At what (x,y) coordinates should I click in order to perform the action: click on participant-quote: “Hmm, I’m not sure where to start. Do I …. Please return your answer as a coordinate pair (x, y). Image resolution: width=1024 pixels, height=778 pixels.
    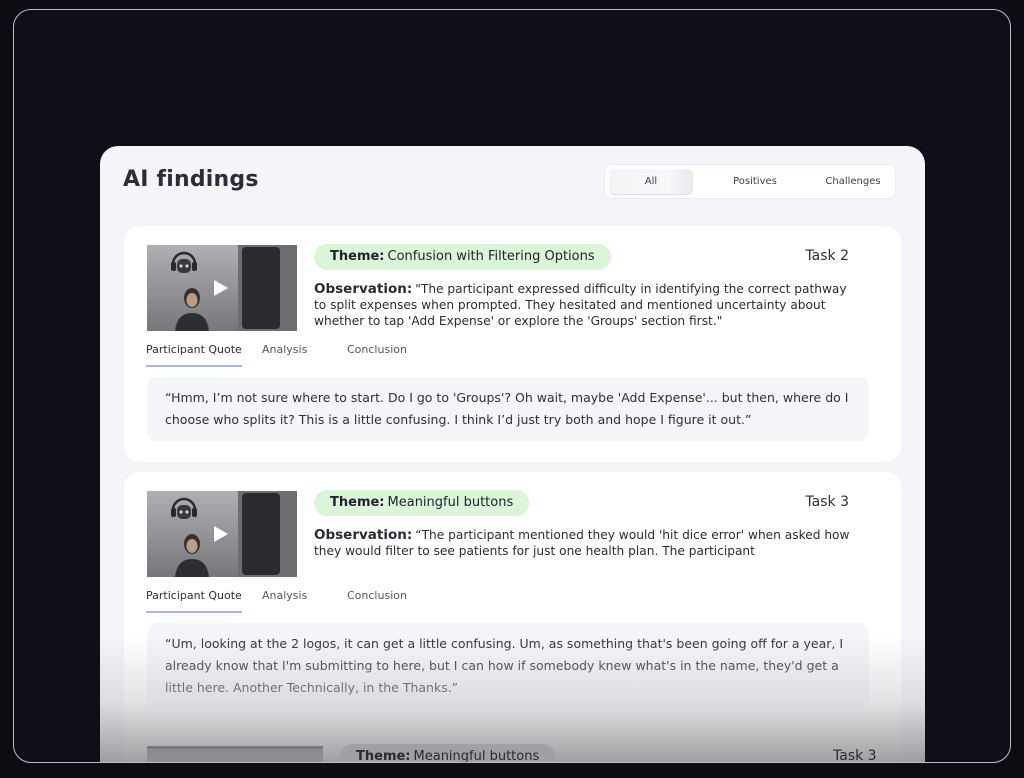
    Looking at the image, I should click on (508, 409).